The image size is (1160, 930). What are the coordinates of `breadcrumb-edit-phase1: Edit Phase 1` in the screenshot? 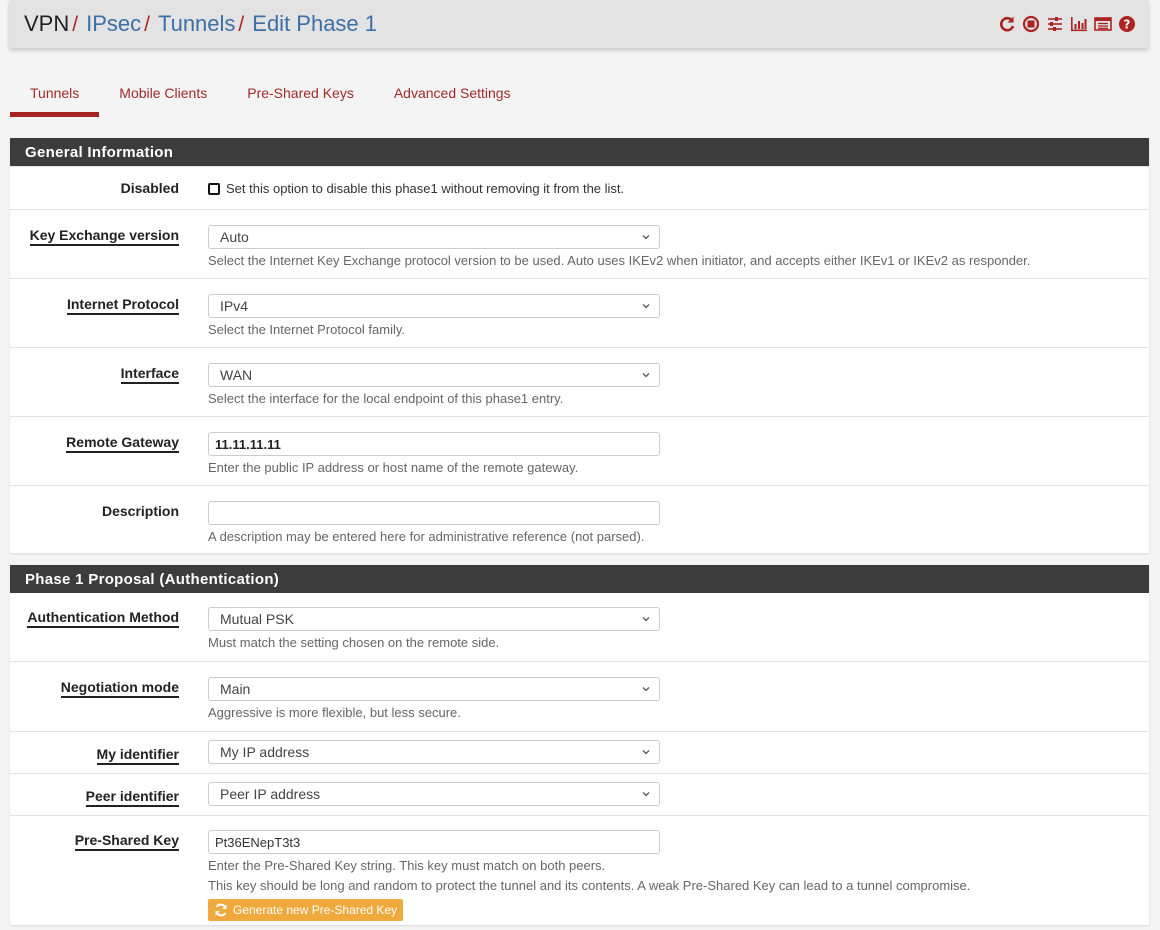 It's located at (314, 24).